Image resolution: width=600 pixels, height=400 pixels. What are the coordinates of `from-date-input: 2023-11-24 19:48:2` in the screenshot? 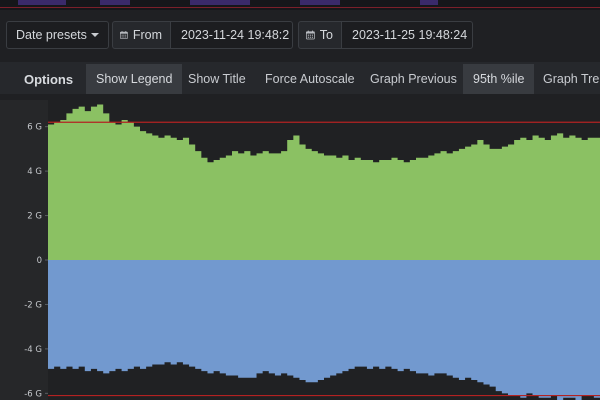 It's located at (231, 35).